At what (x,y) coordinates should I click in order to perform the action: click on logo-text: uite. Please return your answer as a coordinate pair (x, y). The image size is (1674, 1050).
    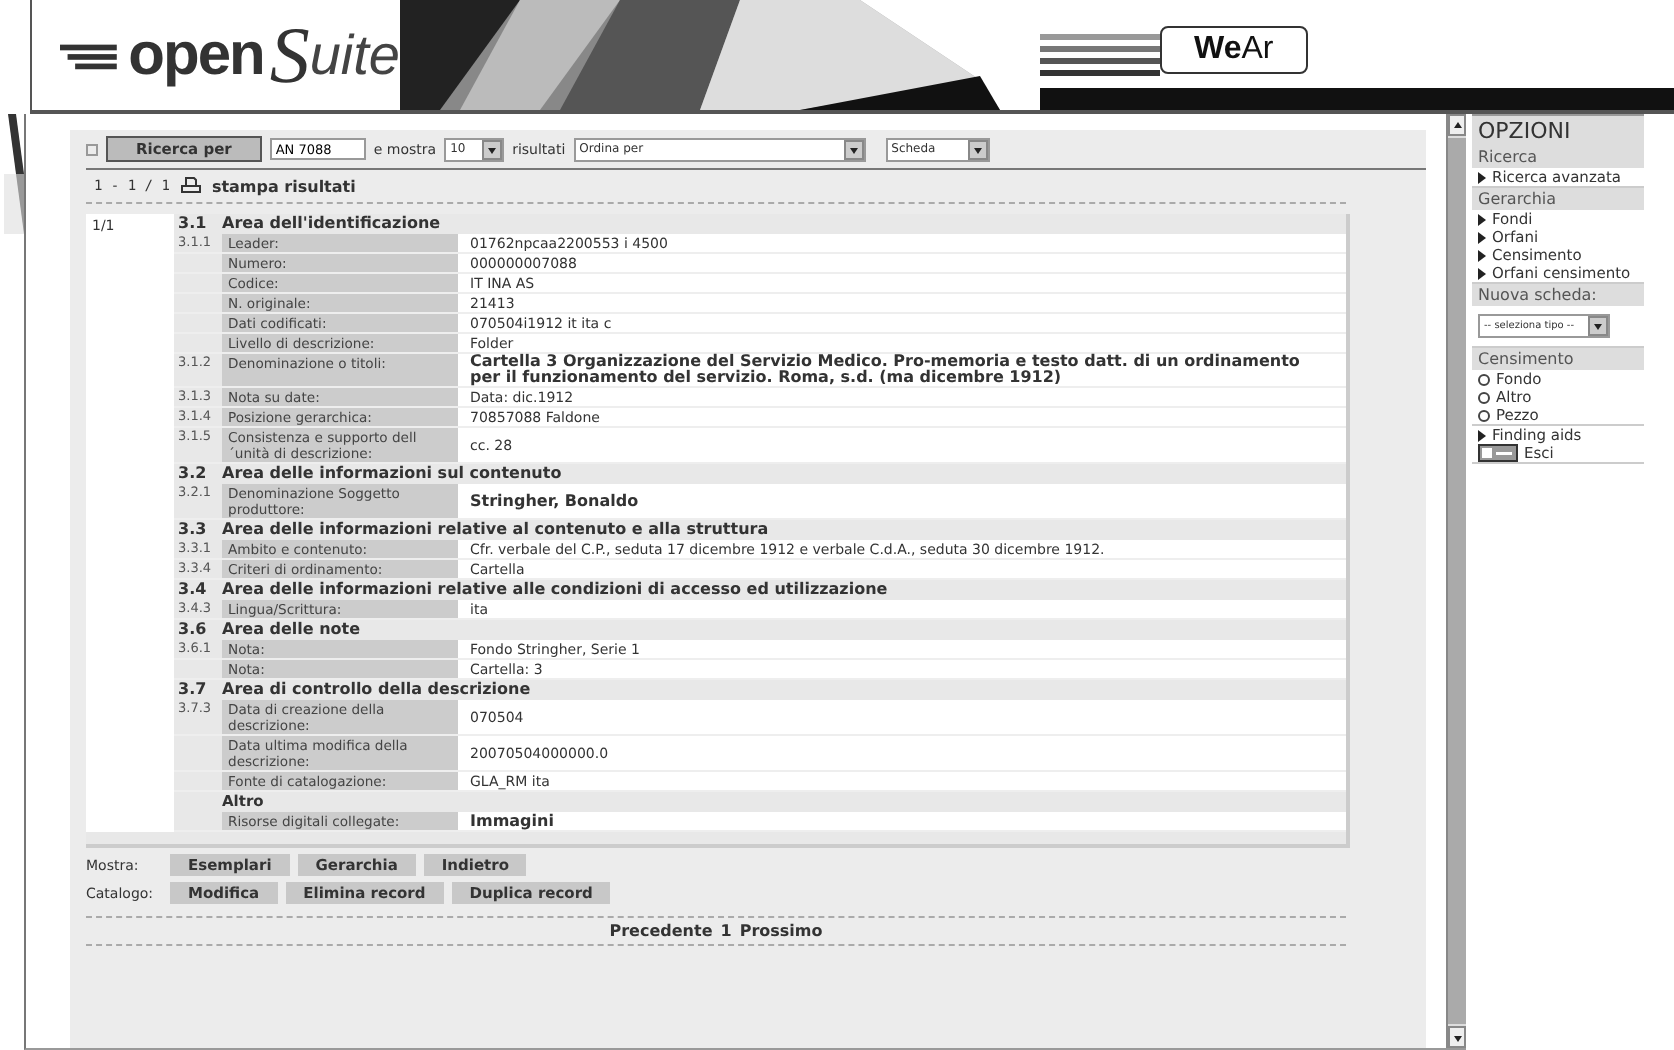
    Looking at the image, I should click on (354, 55).